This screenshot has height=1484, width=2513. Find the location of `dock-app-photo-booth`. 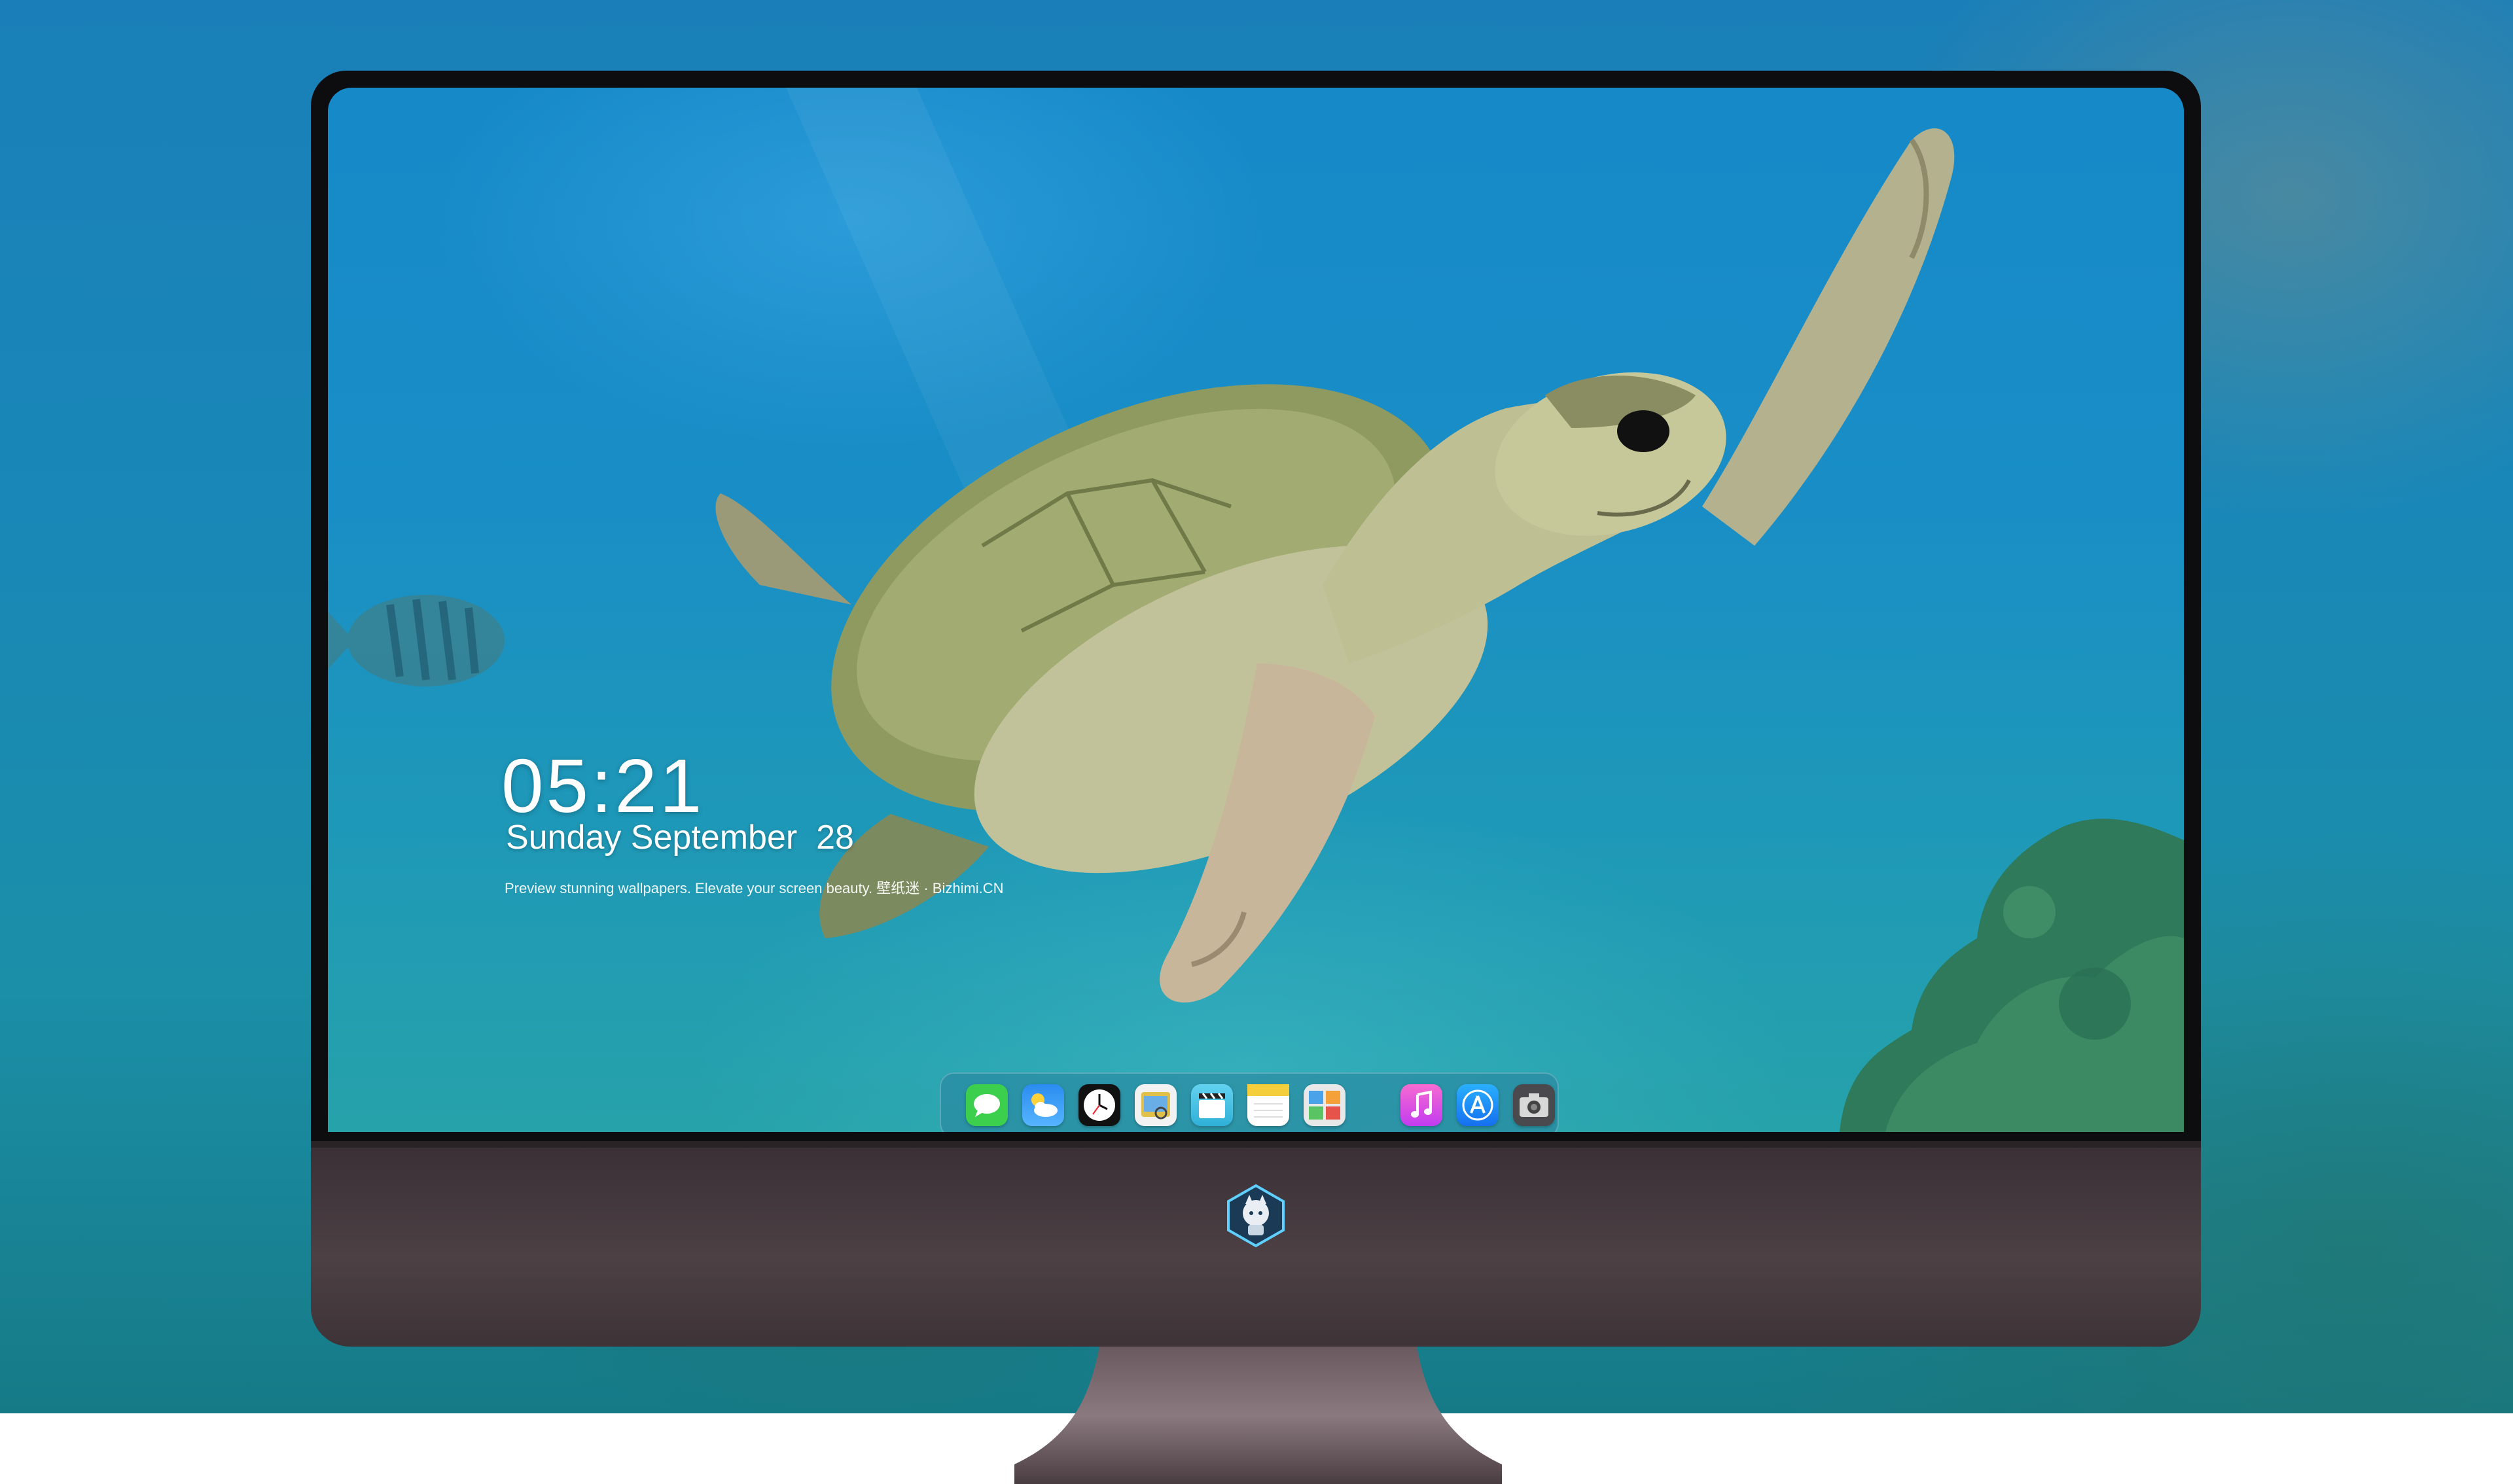

dock-app-photo-booth is located at coordinates (1325, 1105).